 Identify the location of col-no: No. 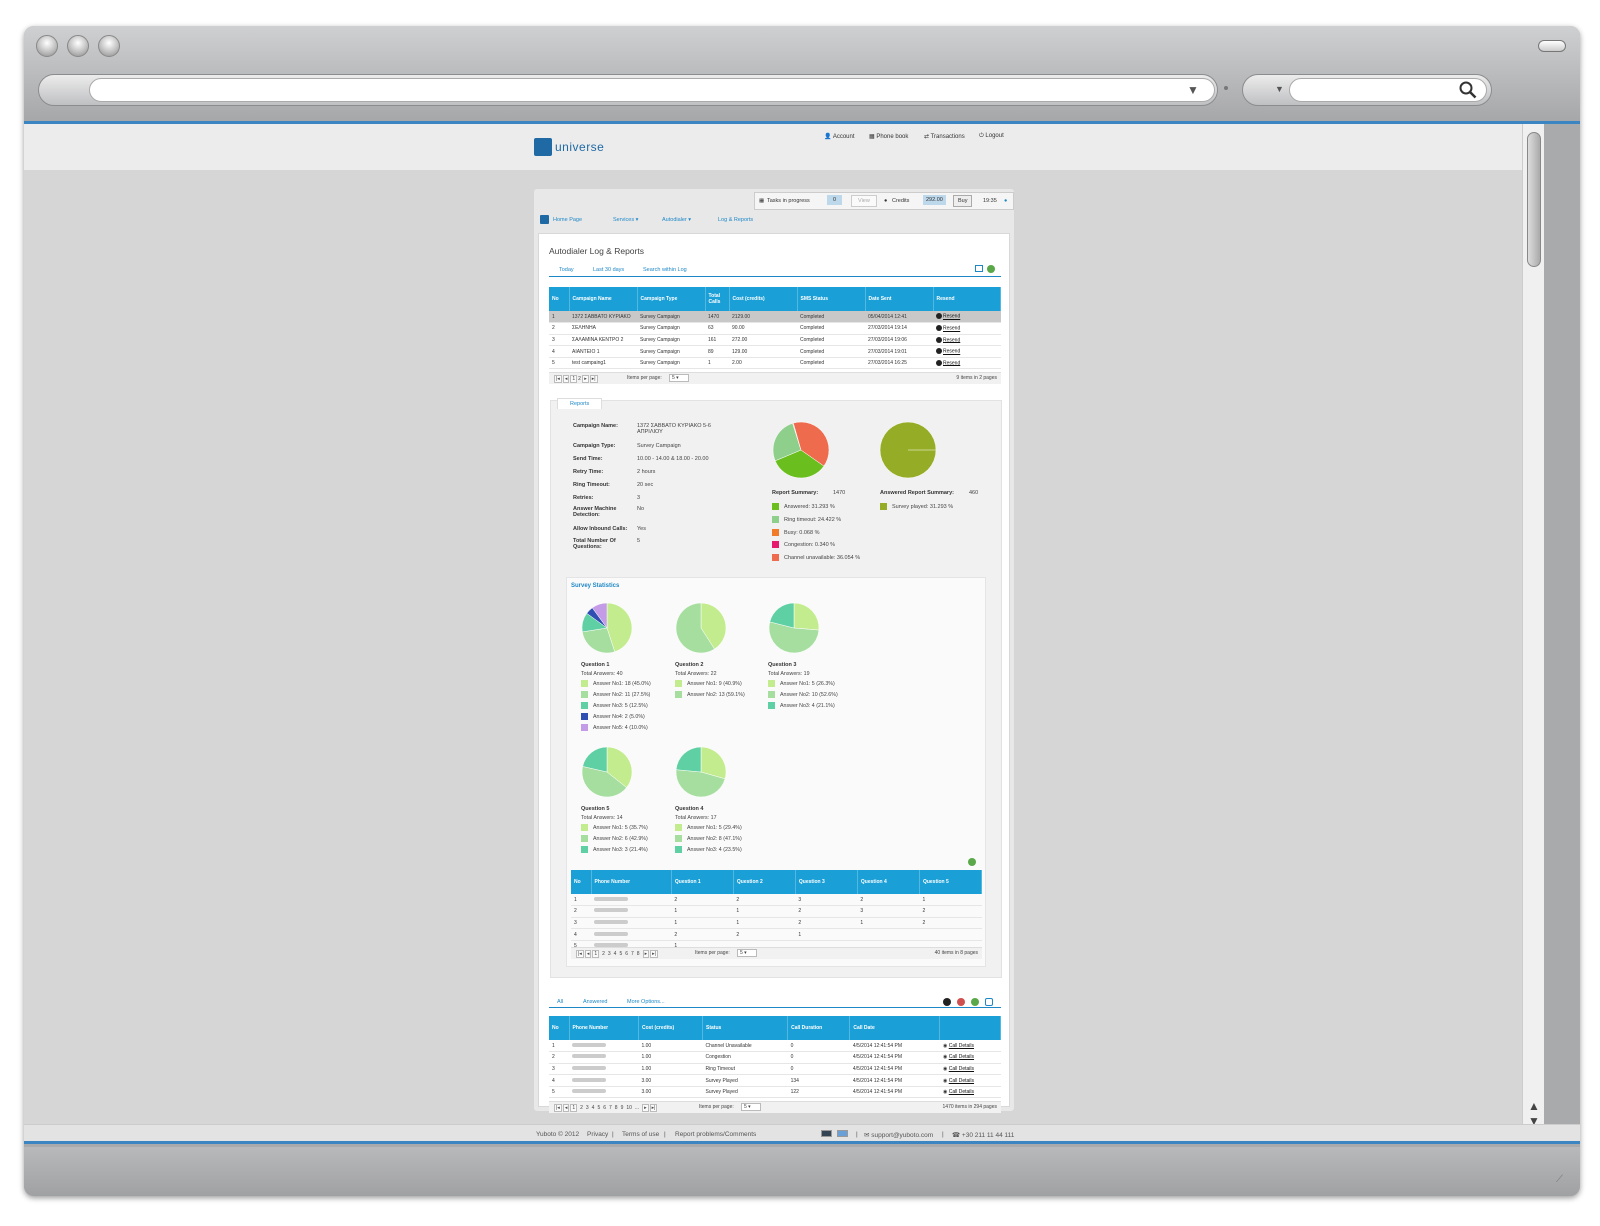
(559, 299).